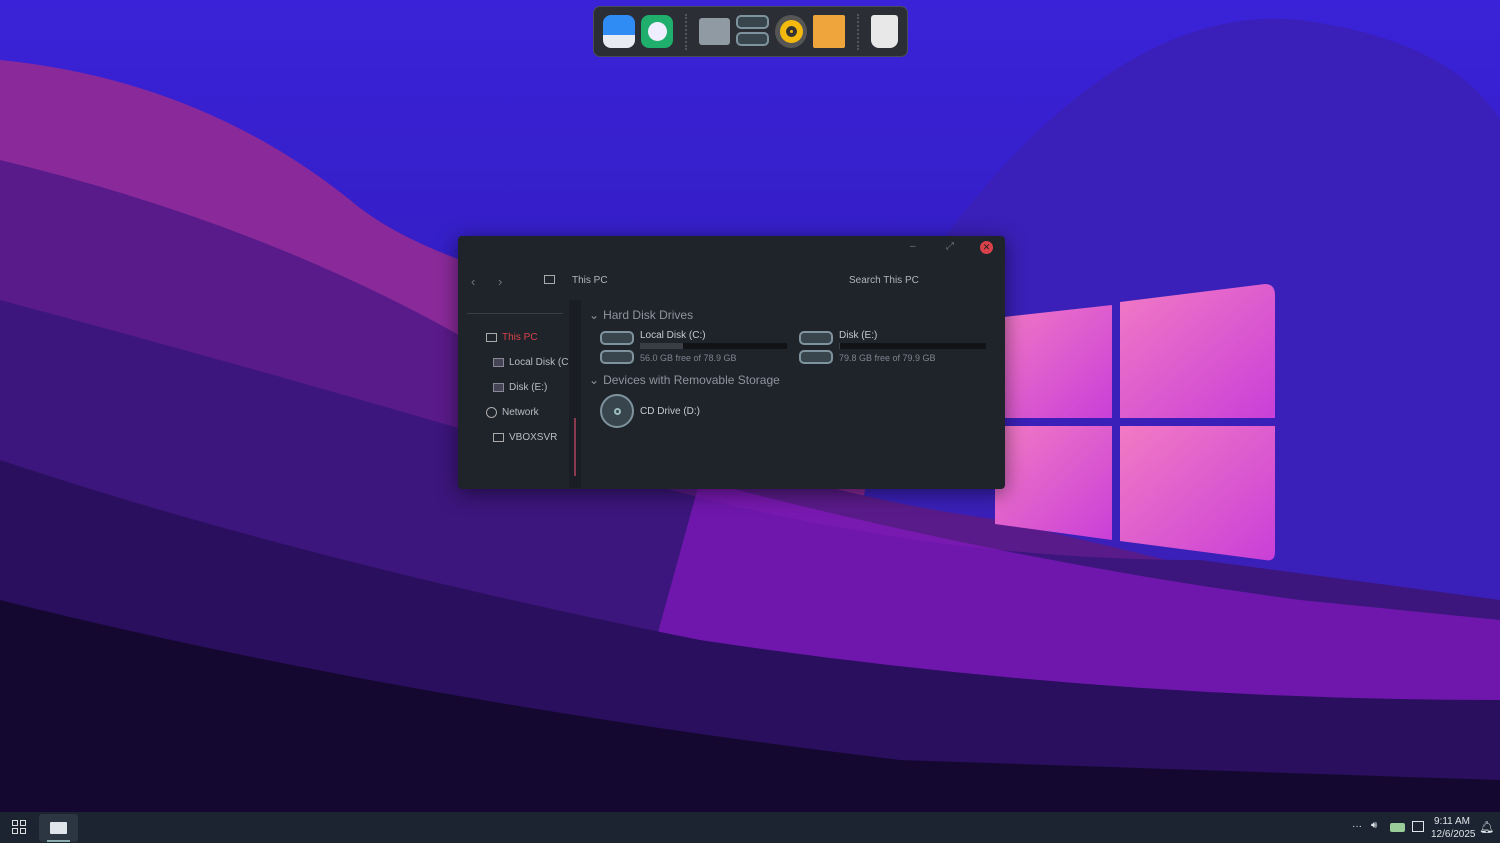  I want to click on drive-name: Local Disk (C:), so click(673, 335).